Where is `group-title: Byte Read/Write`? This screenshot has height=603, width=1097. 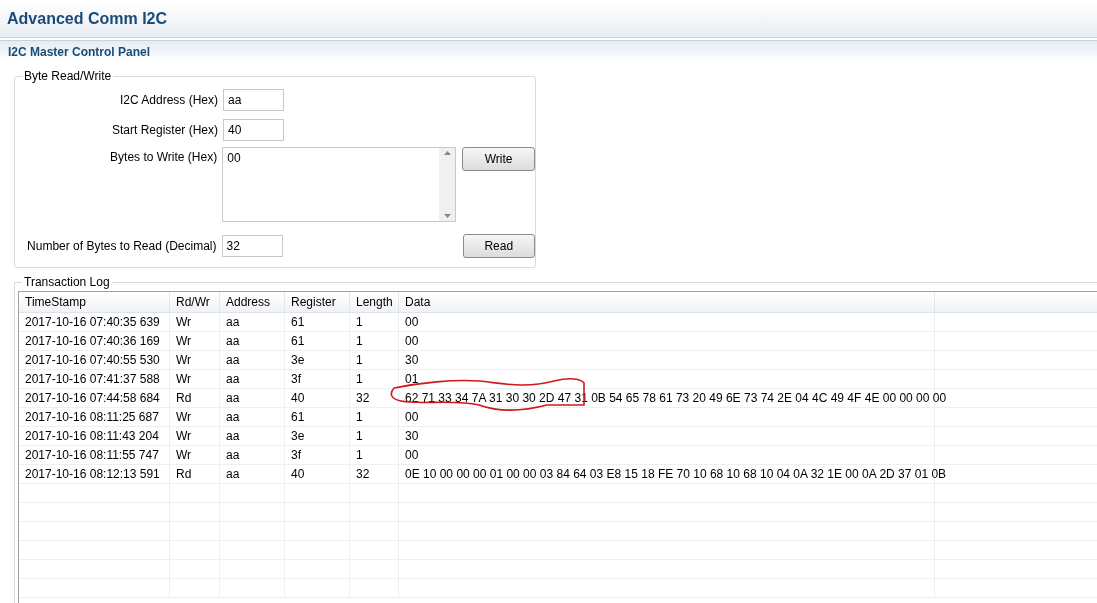 group-title: Byte Read/Write is located at coordinates (68, 76).